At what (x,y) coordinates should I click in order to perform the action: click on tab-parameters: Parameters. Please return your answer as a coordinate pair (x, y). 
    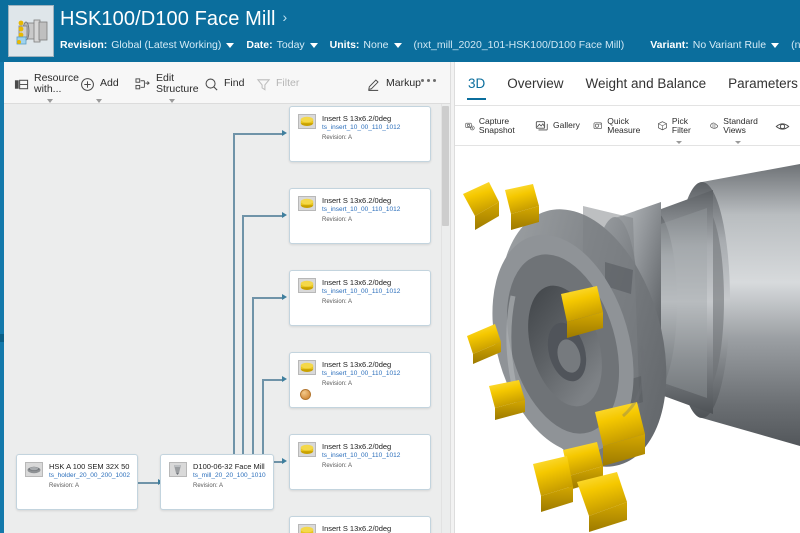
    Looking at the image, I should click on (763, 84).